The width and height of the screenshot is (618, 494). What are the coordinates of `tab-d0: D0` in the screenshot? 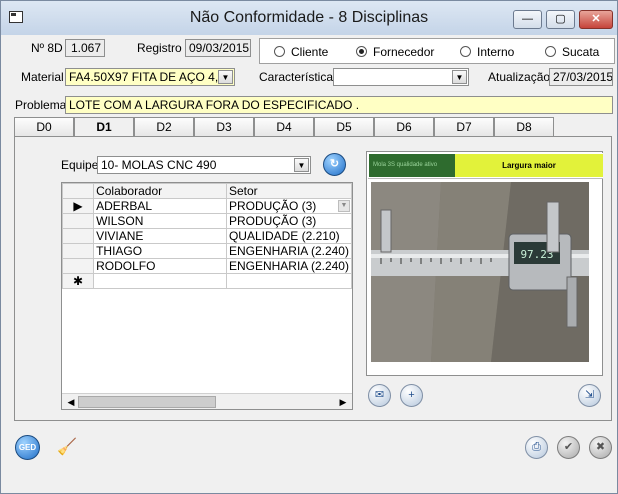 It's located at (44, 127).